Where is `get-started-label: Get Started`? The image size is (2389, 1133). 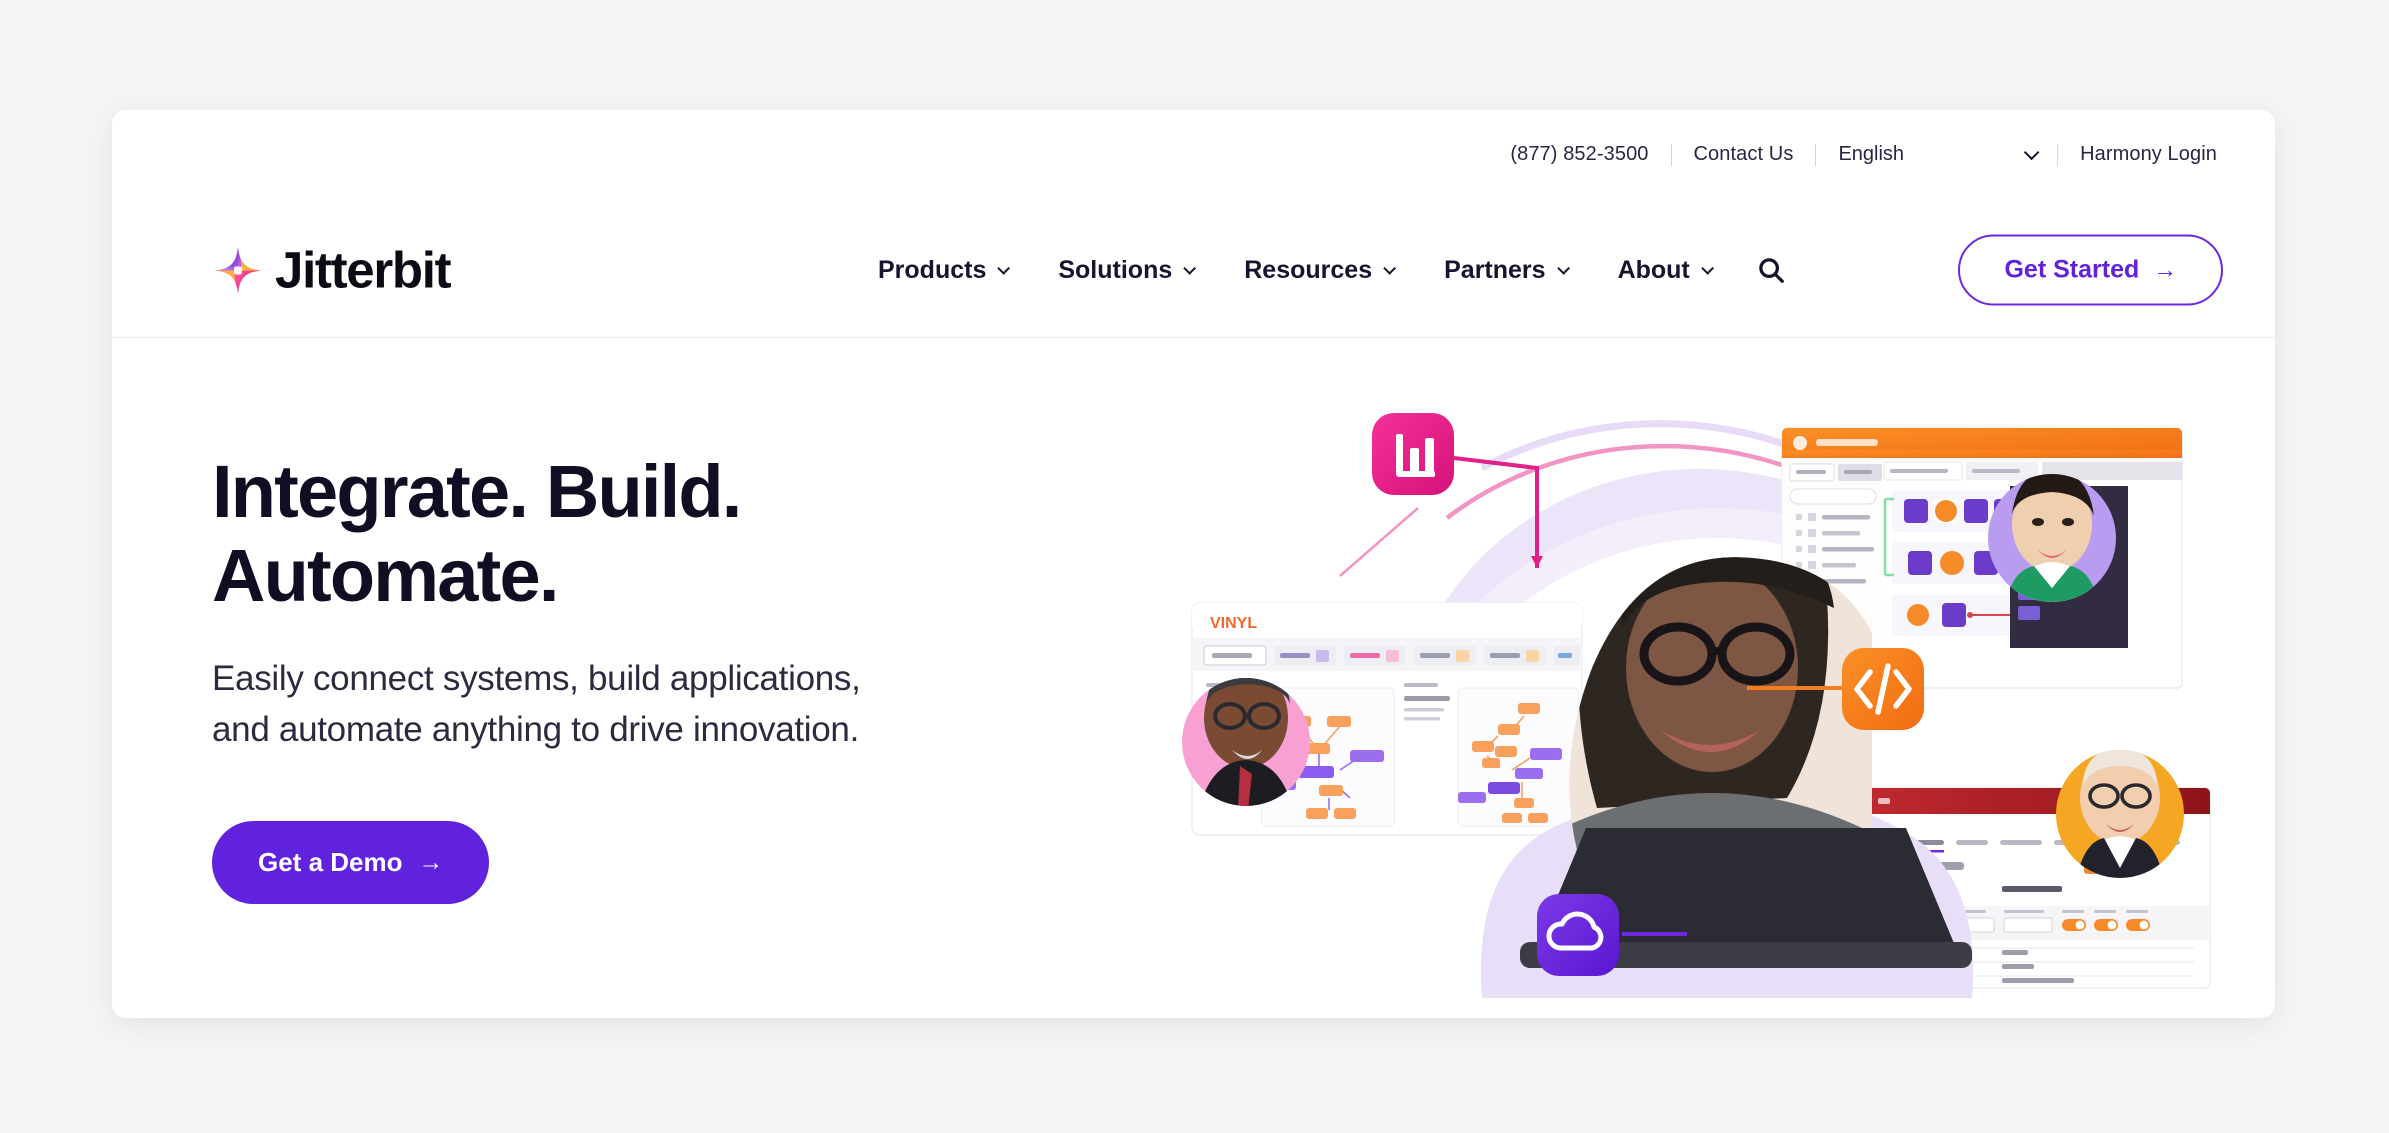
get-started-label: Get Started is located at coordinates (2072, 269).